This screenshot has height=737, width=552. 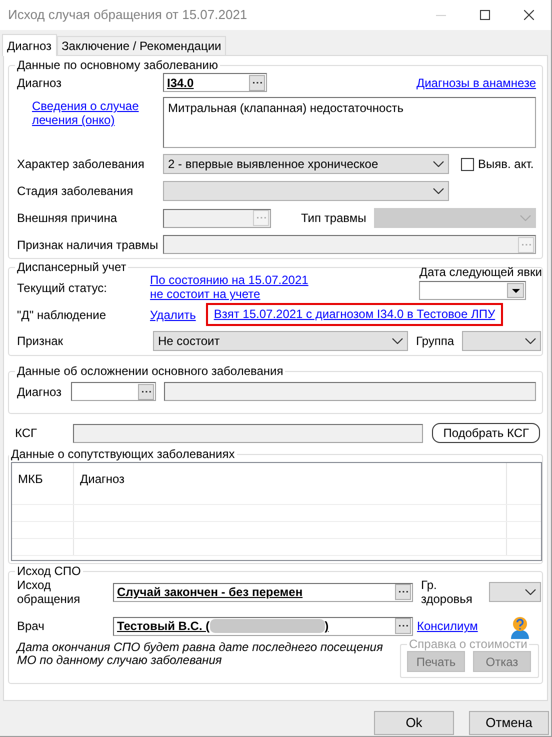 I want to click on select-ksg-button: Подобрать КСГ, so click(x=486, y=433).